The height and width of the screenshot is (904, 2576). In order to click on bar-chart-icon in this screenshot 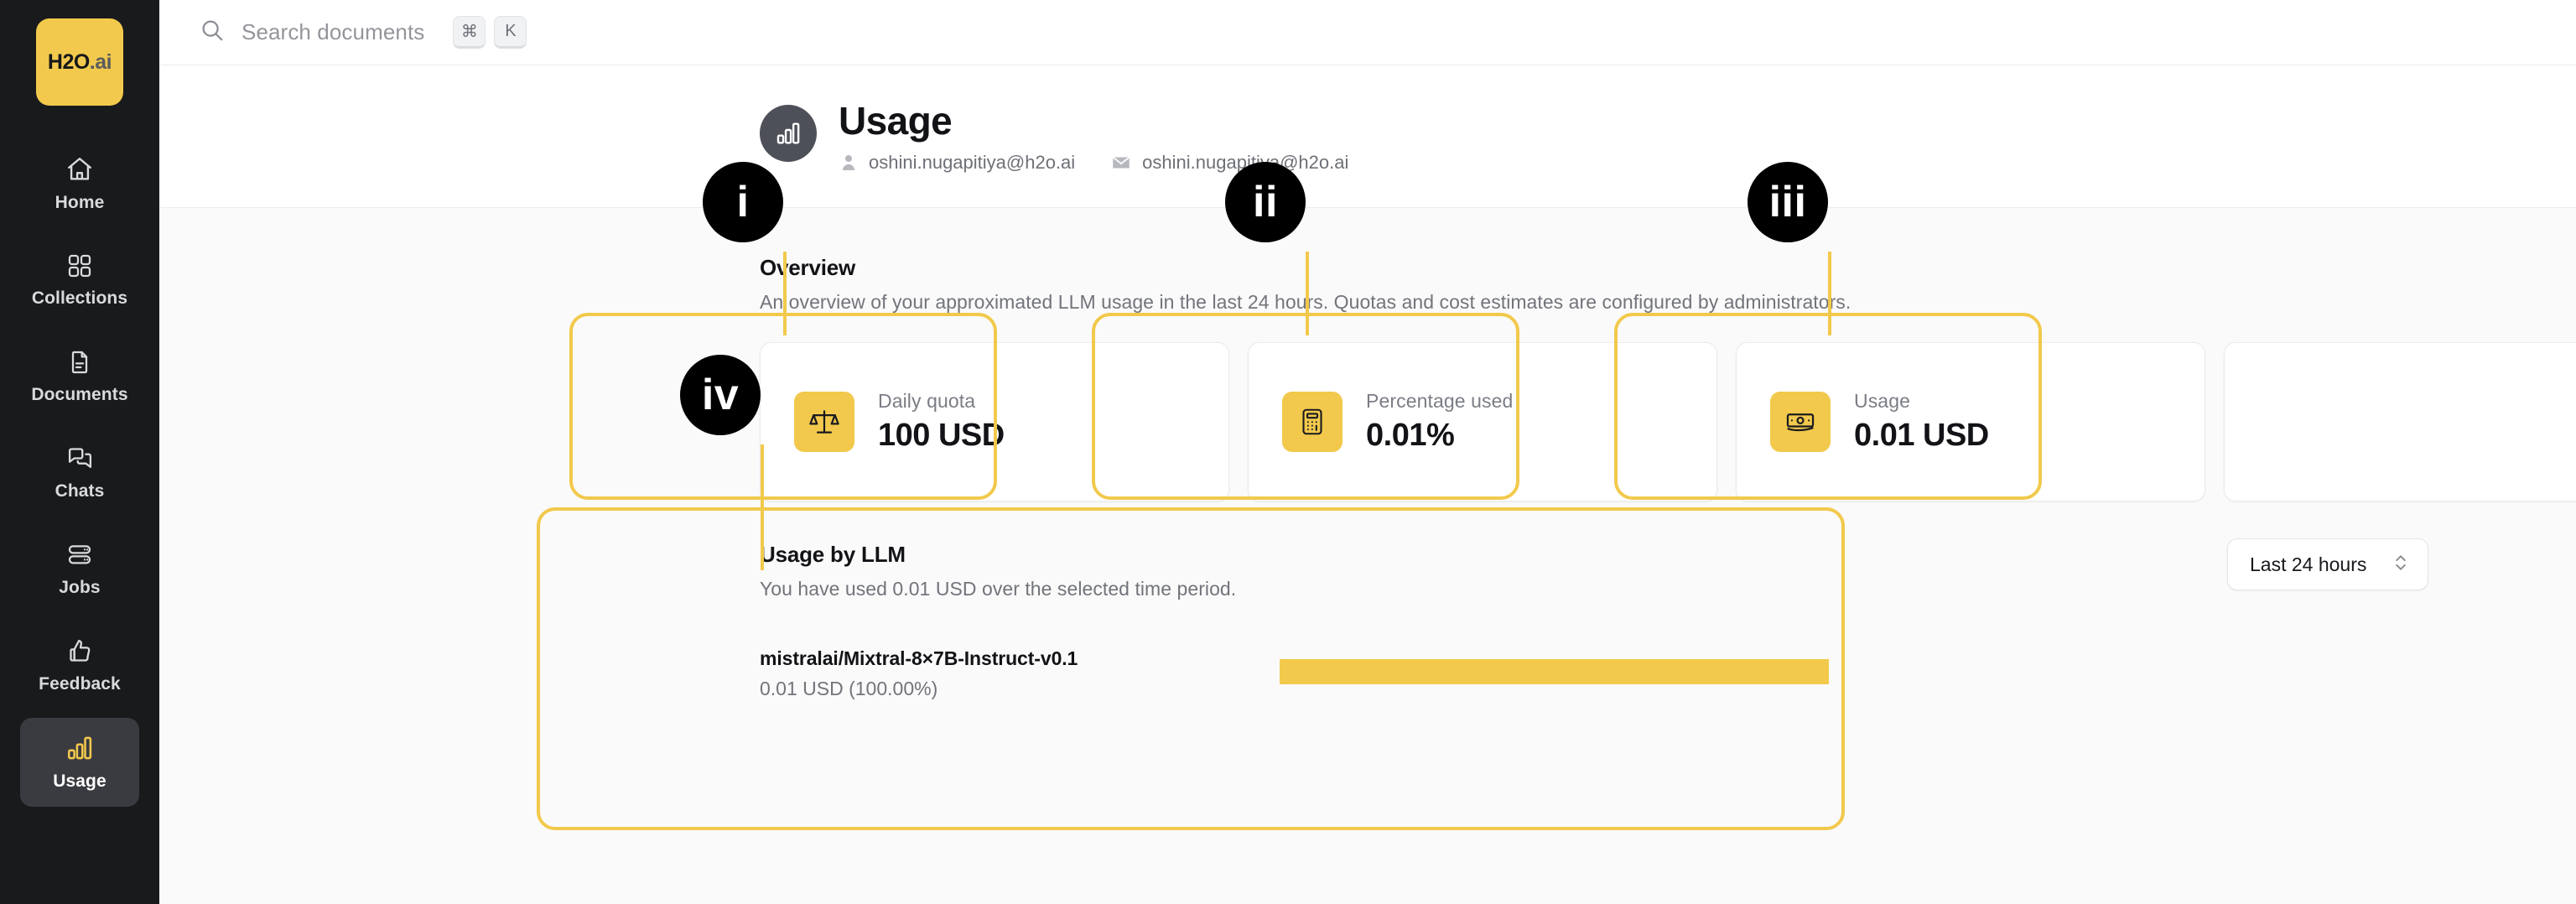, I will do `click(788, 133)`.